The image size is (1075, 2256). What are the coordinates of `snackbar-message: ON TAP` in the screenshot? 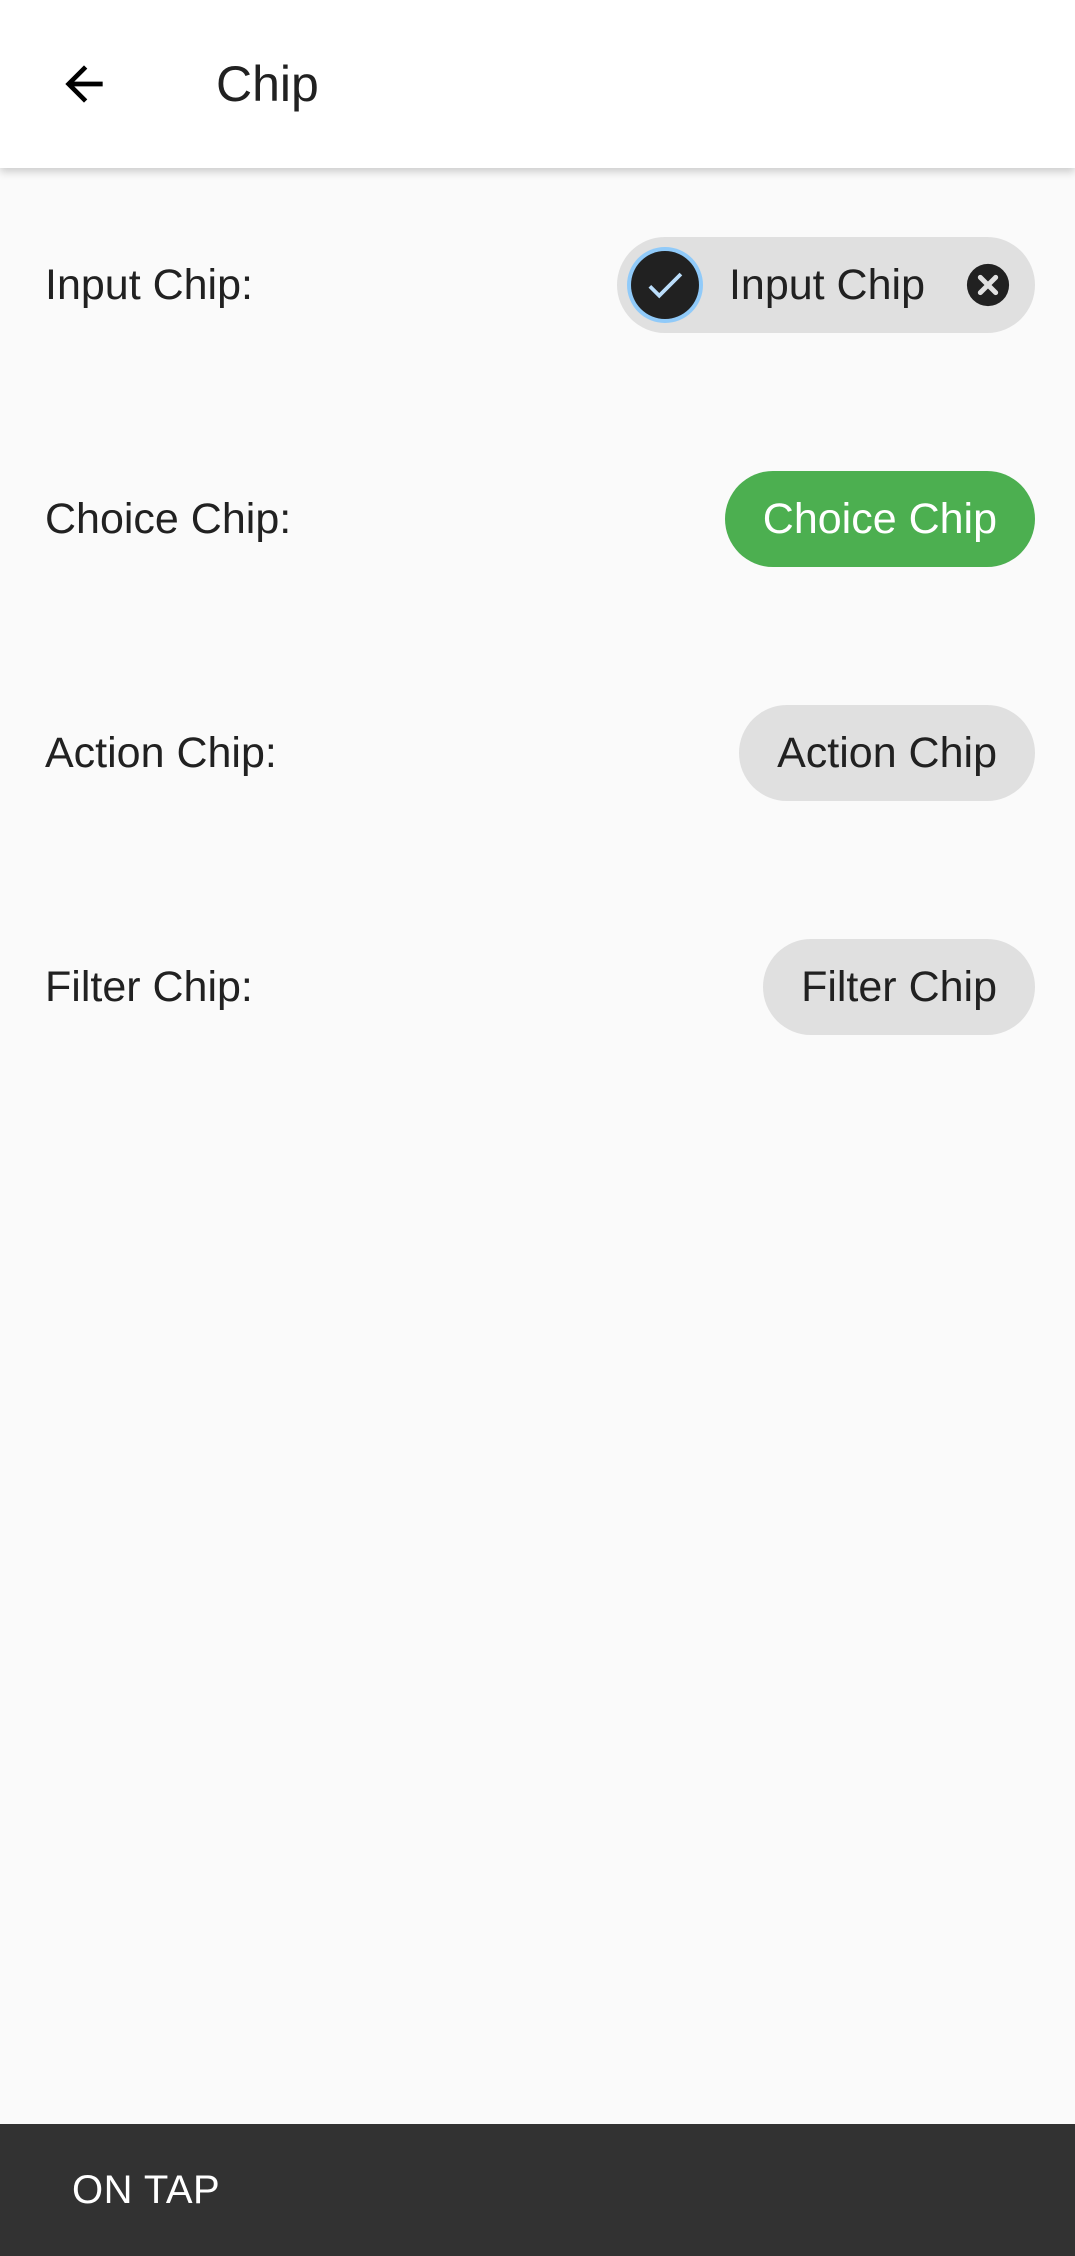 It's located at (146, 2190).